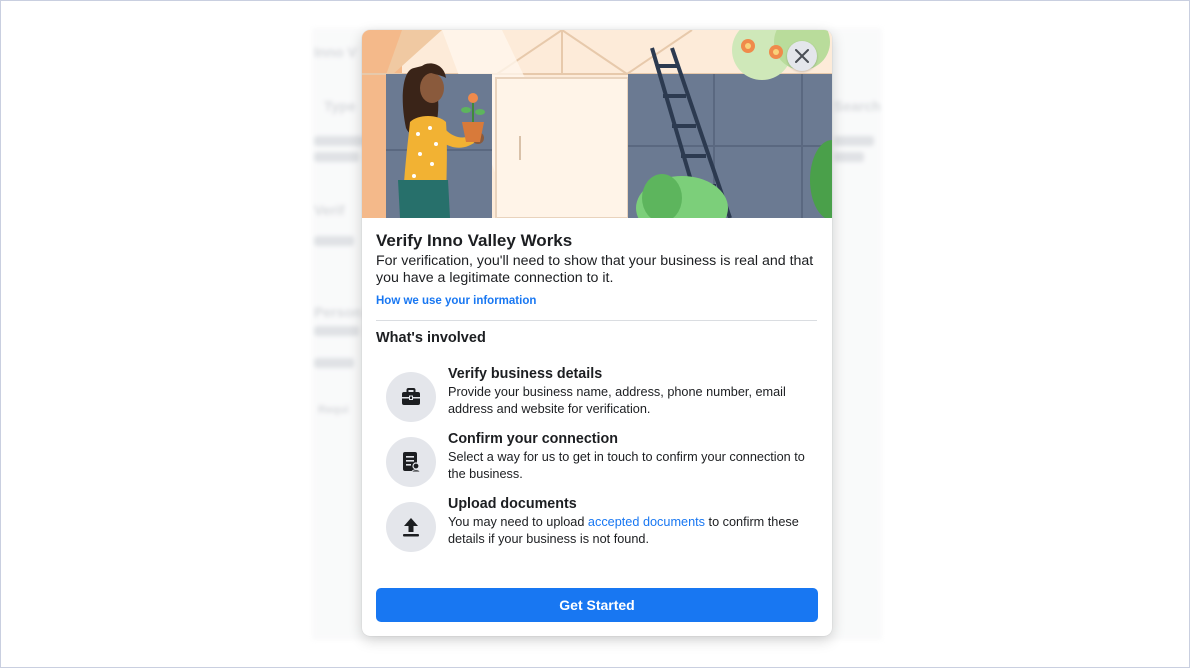 The image size is (1190, 668). What do you see at coordinates (335, 52) in the screenshot?
I see `bg-fragment: Inno V` at bounding box center [335, 52].